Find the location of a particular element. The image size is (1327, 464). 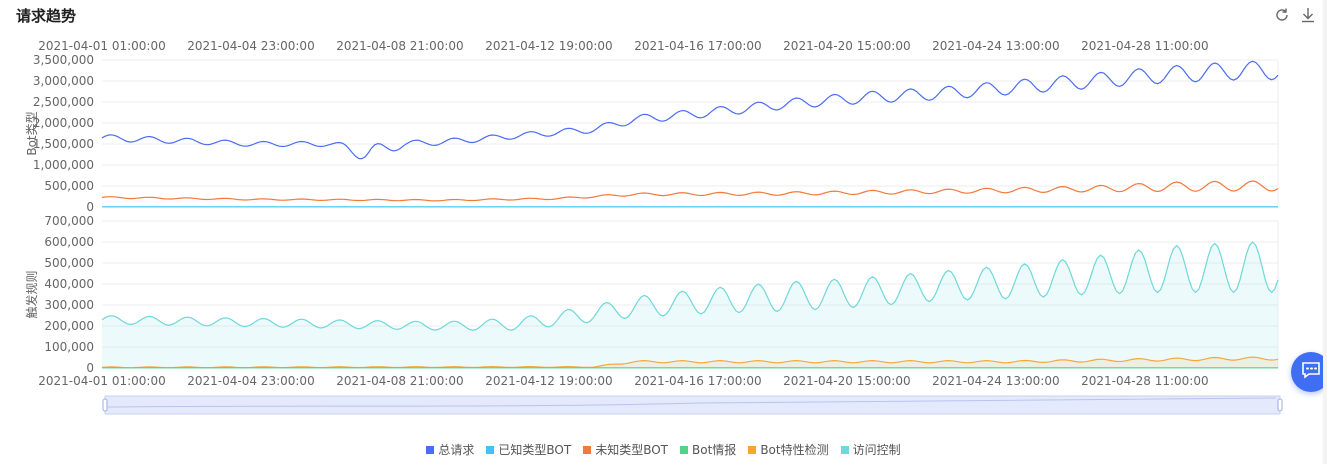

legend-label: Bot情报 is located at coordinates (714, 450).